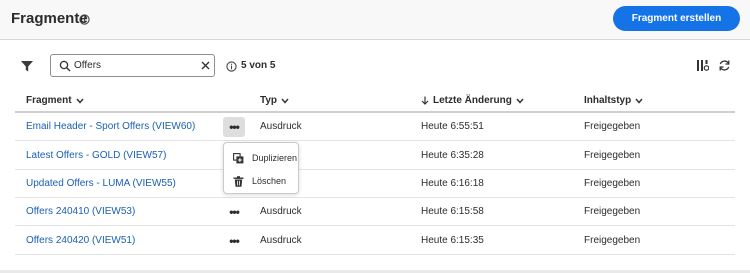 This screenshot has width=750, height=273. I want to click on search-icon, so click(65, 66).